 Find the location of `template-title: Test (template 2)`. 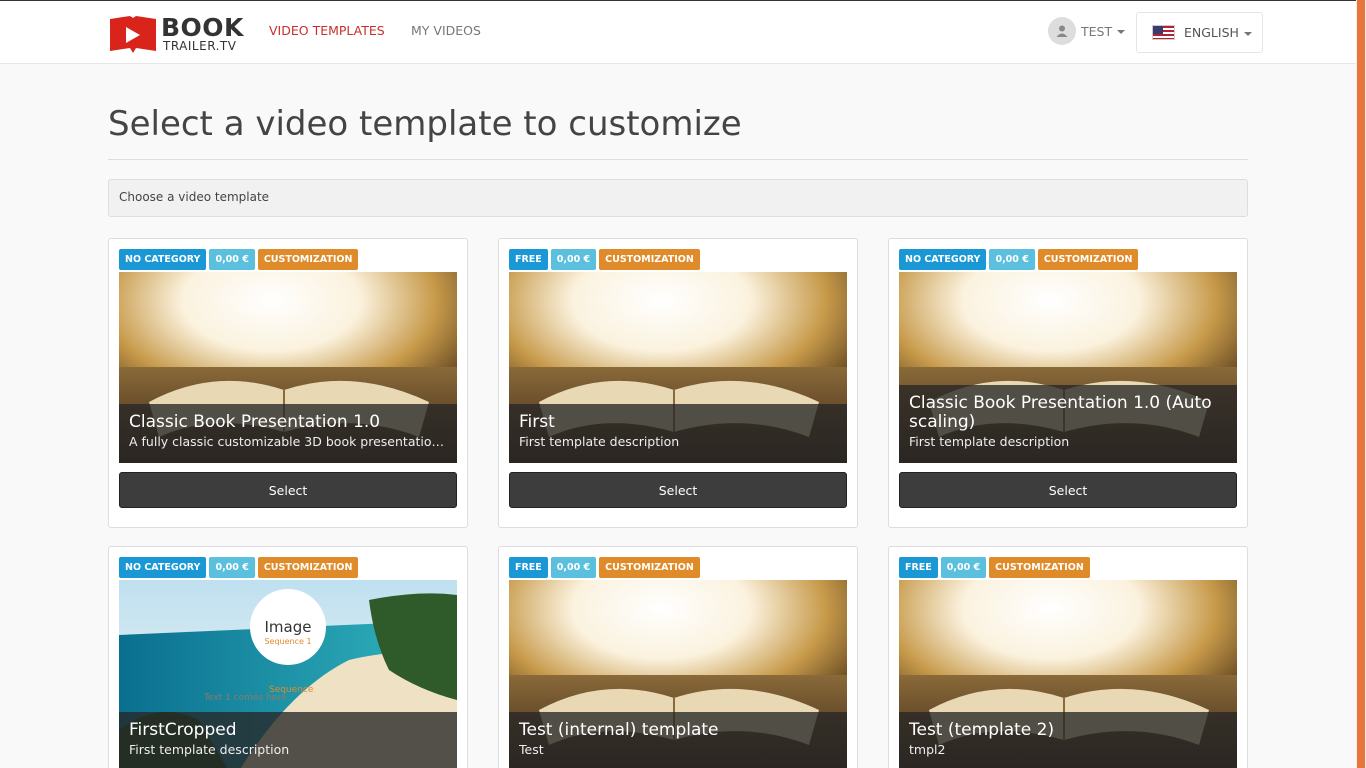

template-title: Test (template 2) is located at coordinates (982, 730).